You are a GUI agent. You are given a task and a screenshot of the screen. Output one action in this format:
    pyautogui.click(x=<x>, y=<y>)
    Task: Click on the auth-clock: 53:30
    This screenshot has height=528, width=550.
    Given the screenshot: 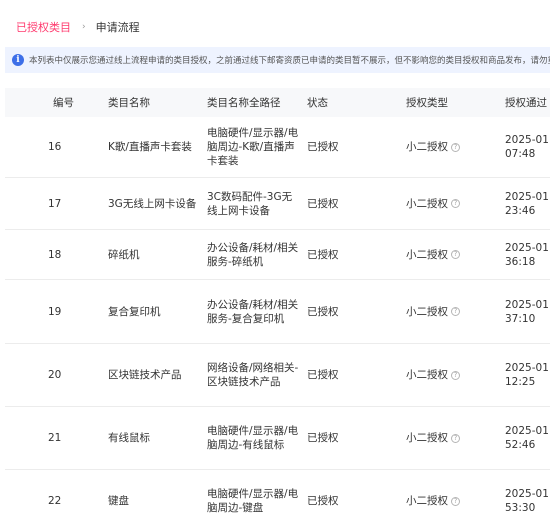 What is the action you would take?
    pyautogui.click(x=520, y=508)
    